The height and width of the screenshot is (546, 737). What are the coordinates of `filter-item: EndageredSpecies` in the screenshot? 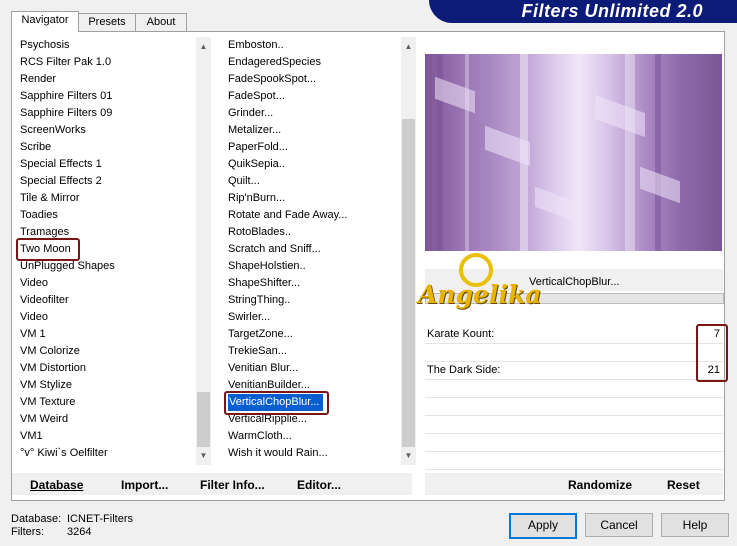 It's located at (314, 62).